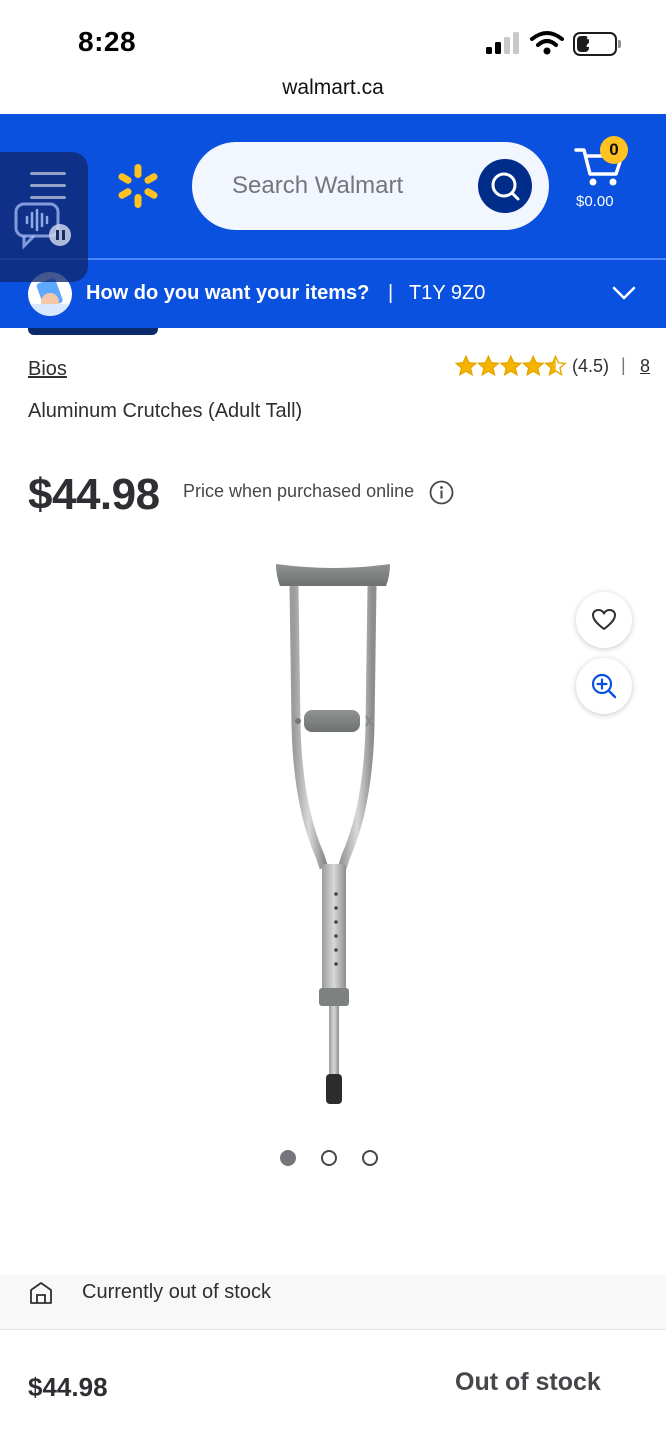  I want to click on price-note: Price when purchased online, so click(299, 491).